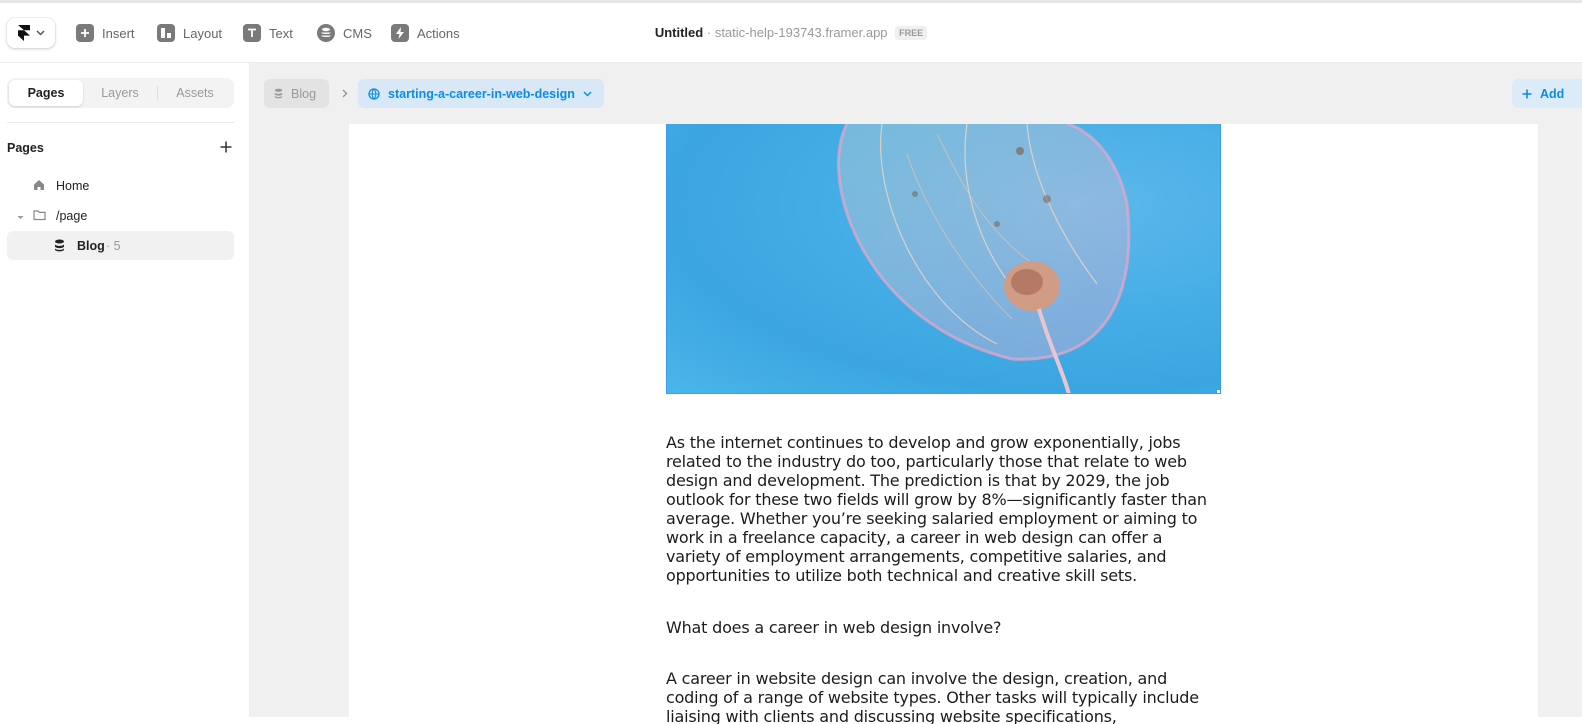  I want to click on breadcrumb: Blog starting-a-career-in-web-design, so click(434, 93).